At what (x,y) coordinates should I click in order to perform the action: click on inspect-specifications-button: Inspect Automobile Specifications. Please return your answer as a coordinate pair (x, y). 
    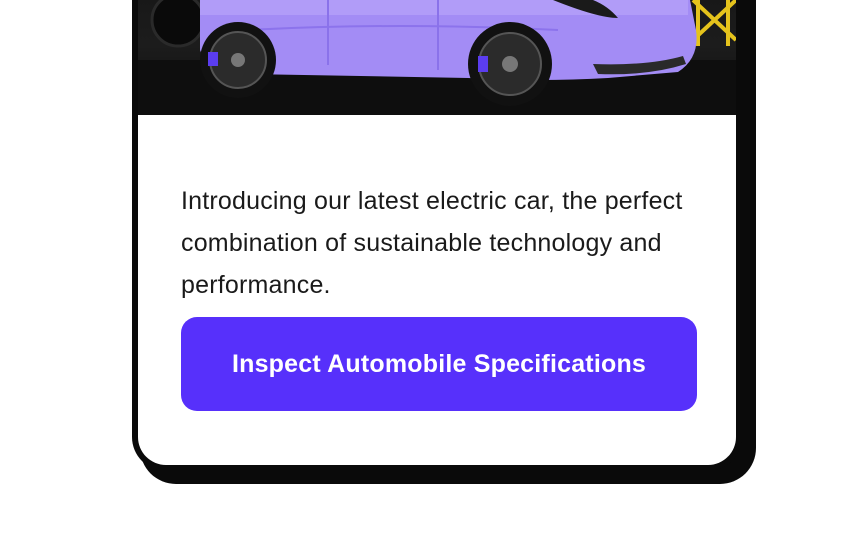
    Looking at the image, I should click on (439, 364).